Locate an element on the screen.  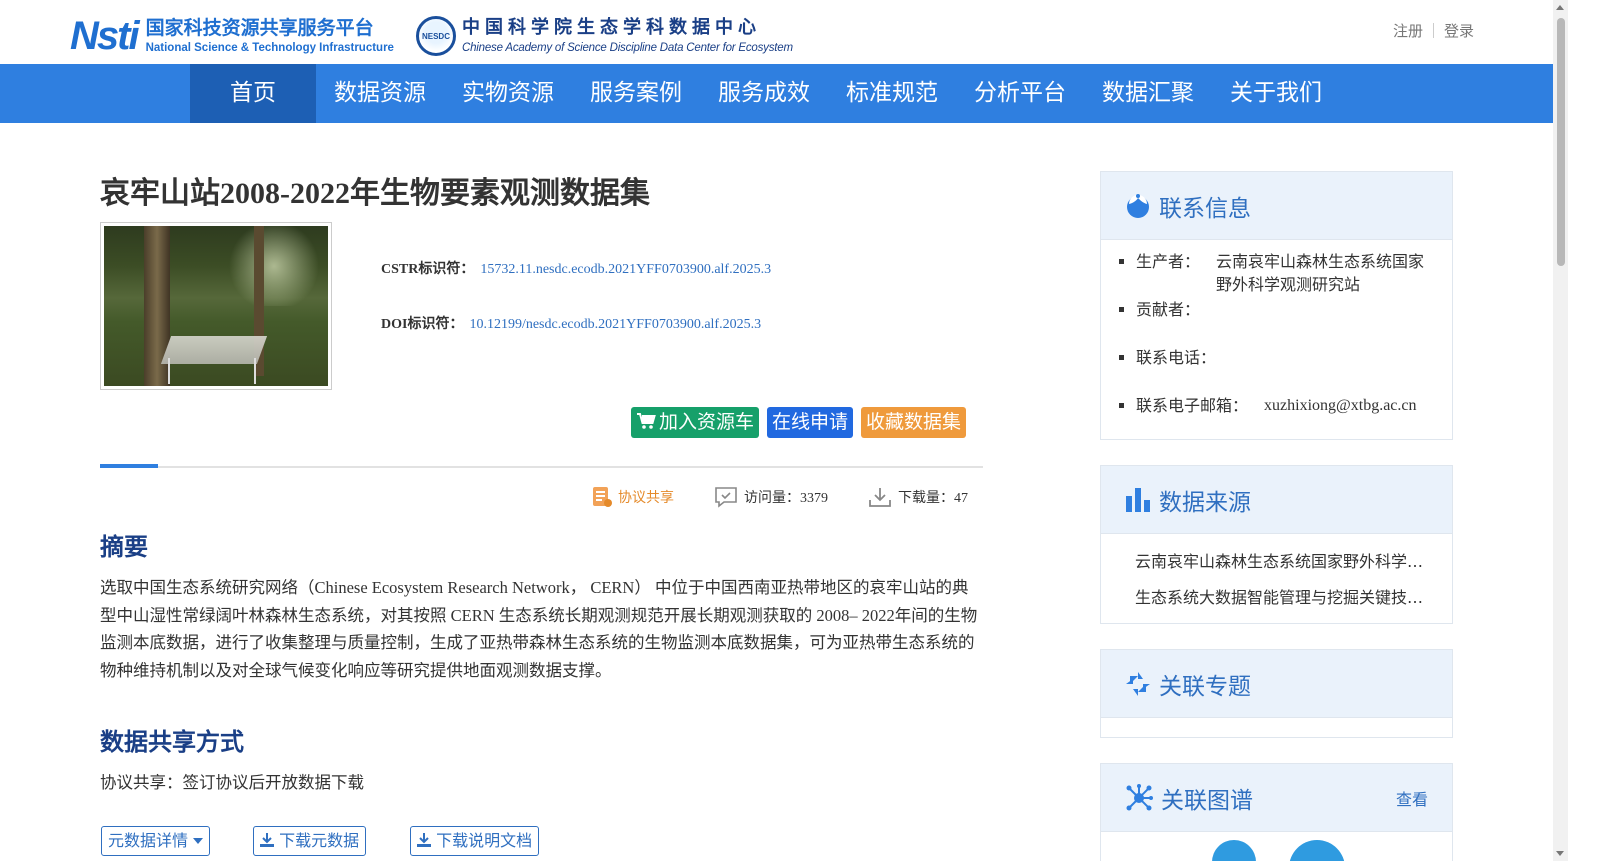
caret-down-icon is located at coordinates (198, 841).